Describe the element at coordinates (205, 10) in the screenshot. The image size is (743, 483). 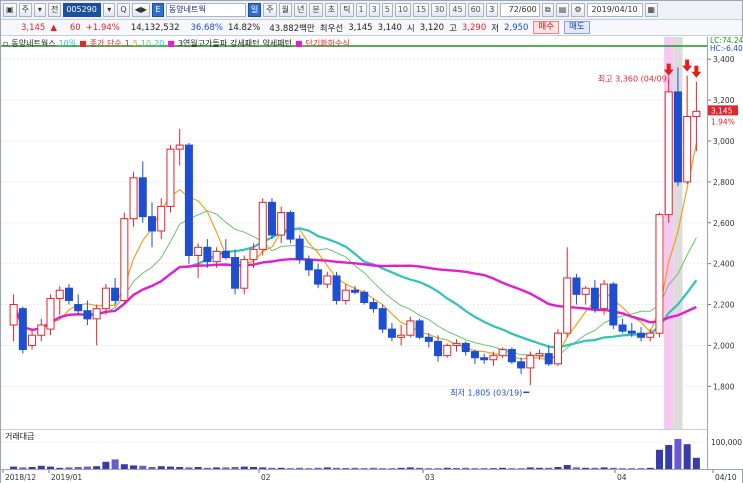
I see `stock-name-field: 동양네트웍` at that location.